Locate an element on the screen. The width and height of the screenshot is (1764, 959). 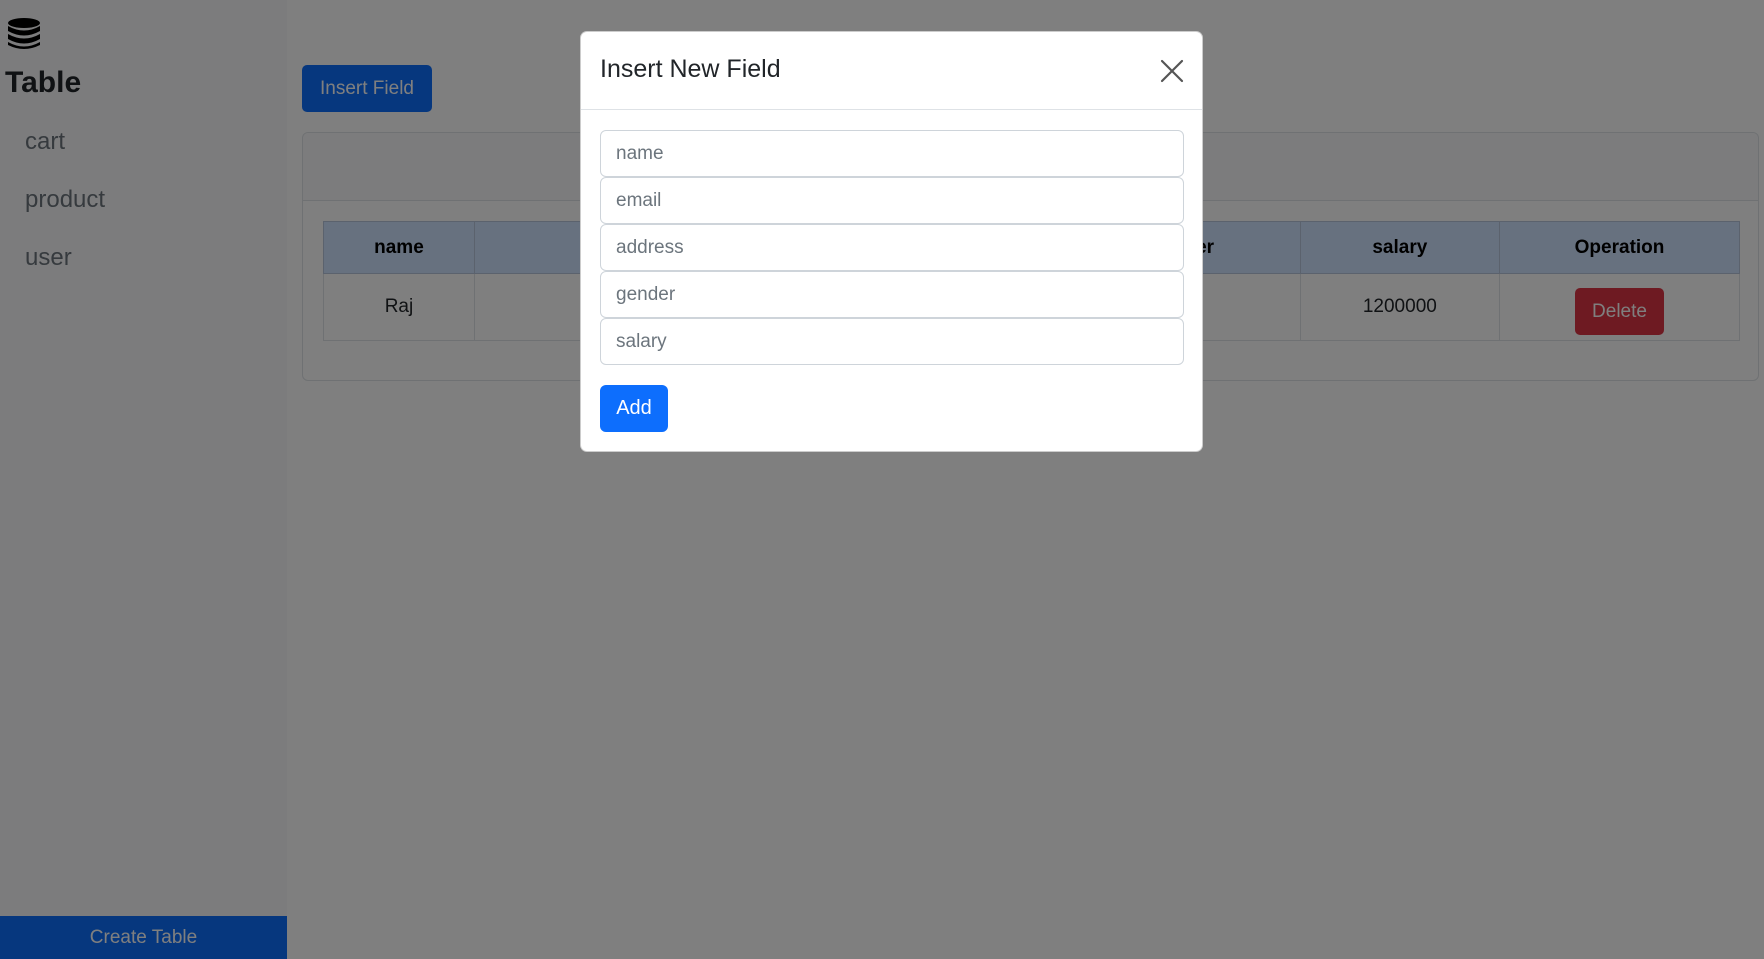
add-button: Add is located at coordinates (634, 408).